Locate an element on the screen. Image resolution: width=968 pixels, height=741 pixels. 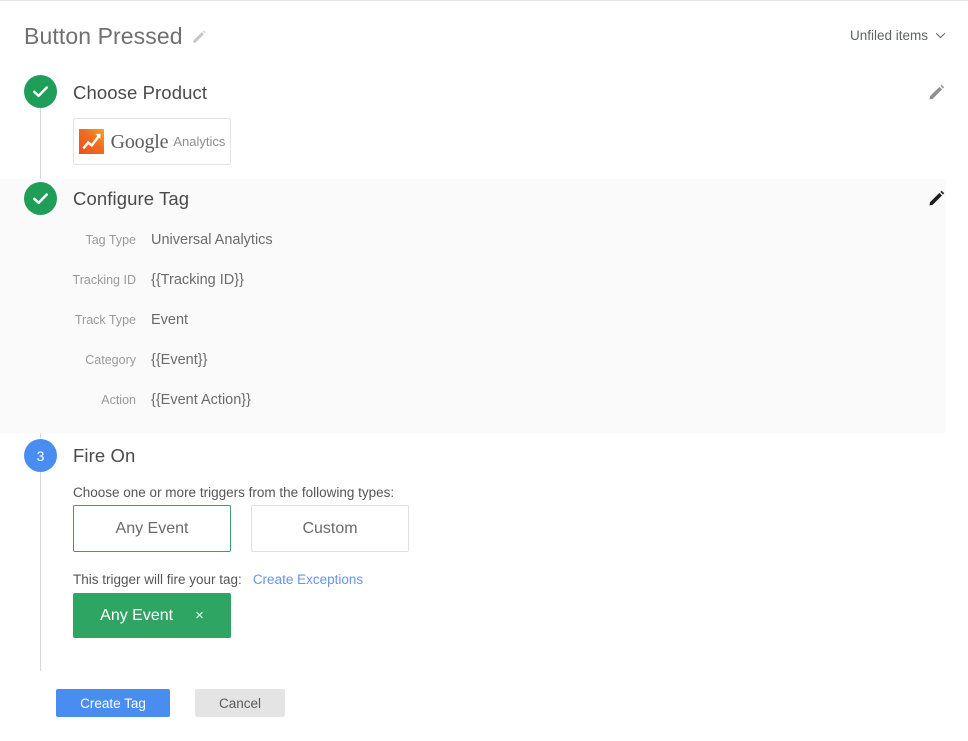
product-name: Analytics is located at coordinates (199, 141).